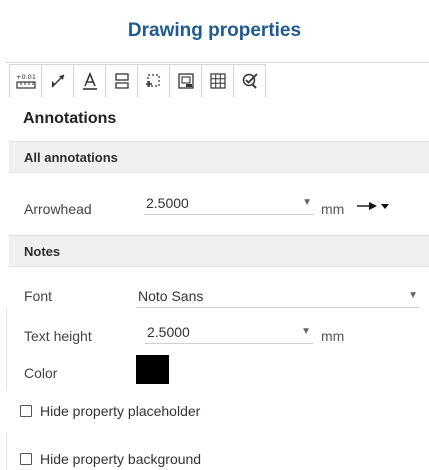 The height and width of the screenshot is (470, 429). I want to click on tab-view-region, so click(154, 81).